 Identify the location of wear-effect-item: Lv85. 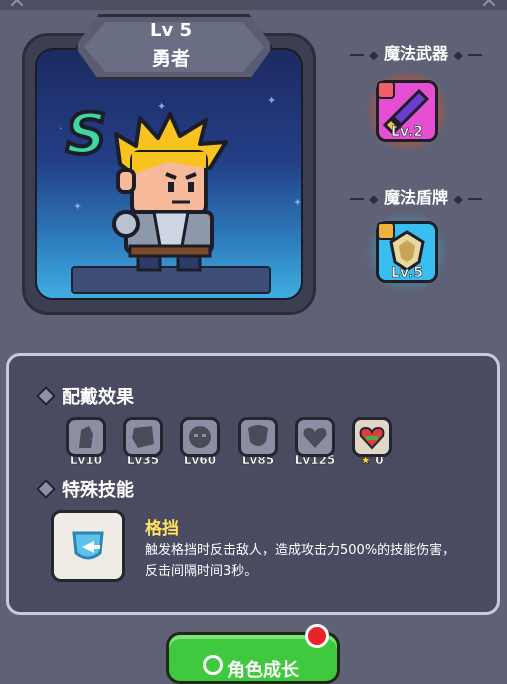
(258, 442).